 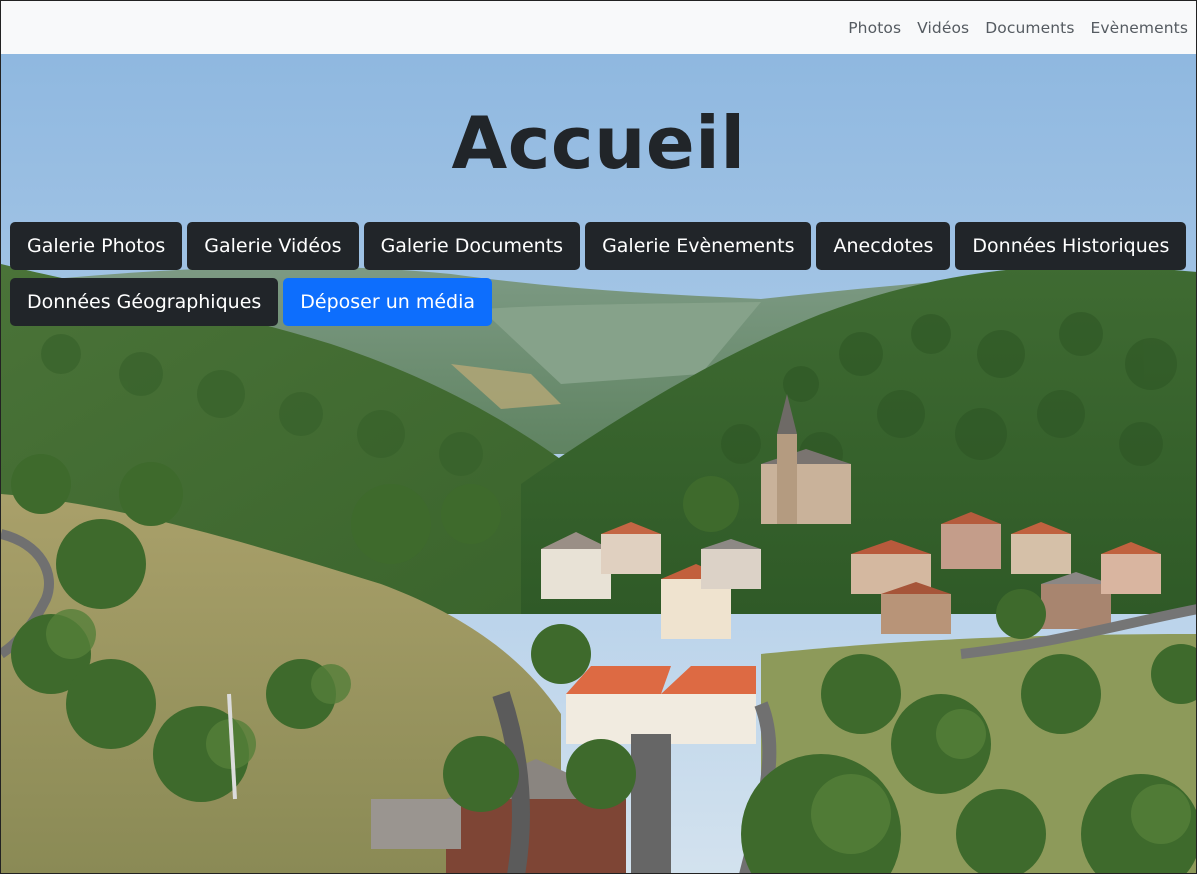 What do you see at coordinates (273, 246) in the screenshot?
I see `galerie-videos-button: Galerie Vidéos` at bounding box center [273, 246].